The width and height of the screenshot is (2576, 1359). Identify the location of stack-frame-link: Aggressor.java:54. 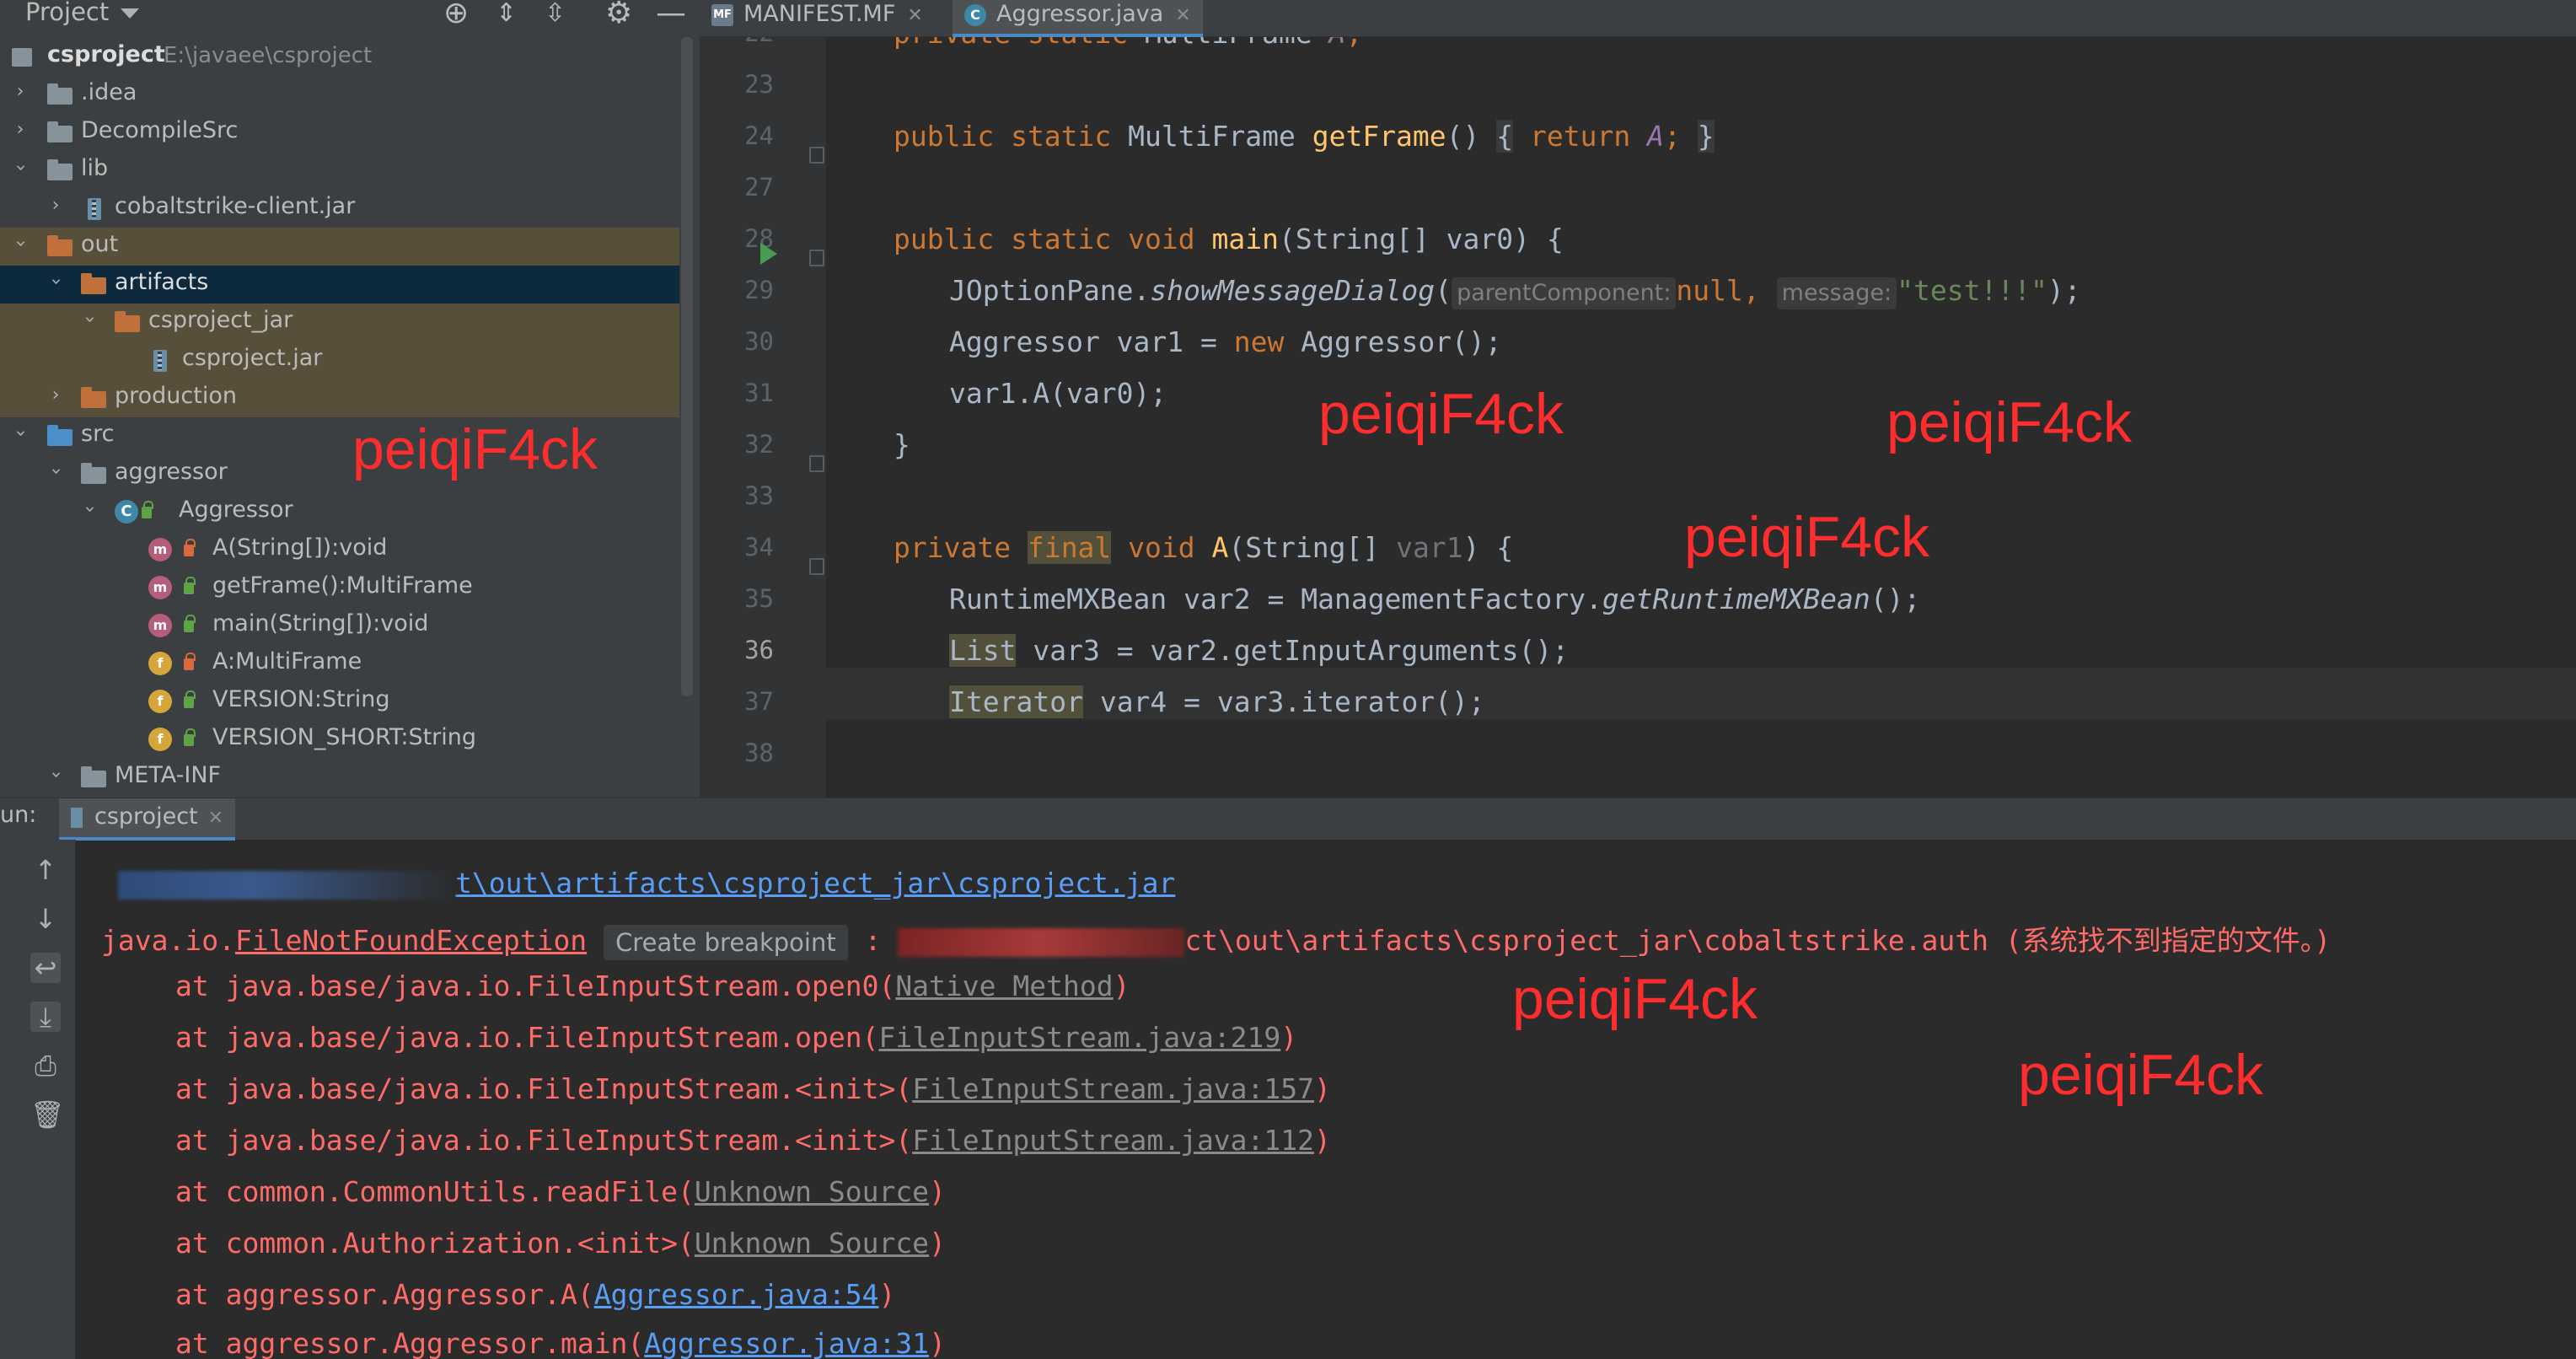
(736, 1294).